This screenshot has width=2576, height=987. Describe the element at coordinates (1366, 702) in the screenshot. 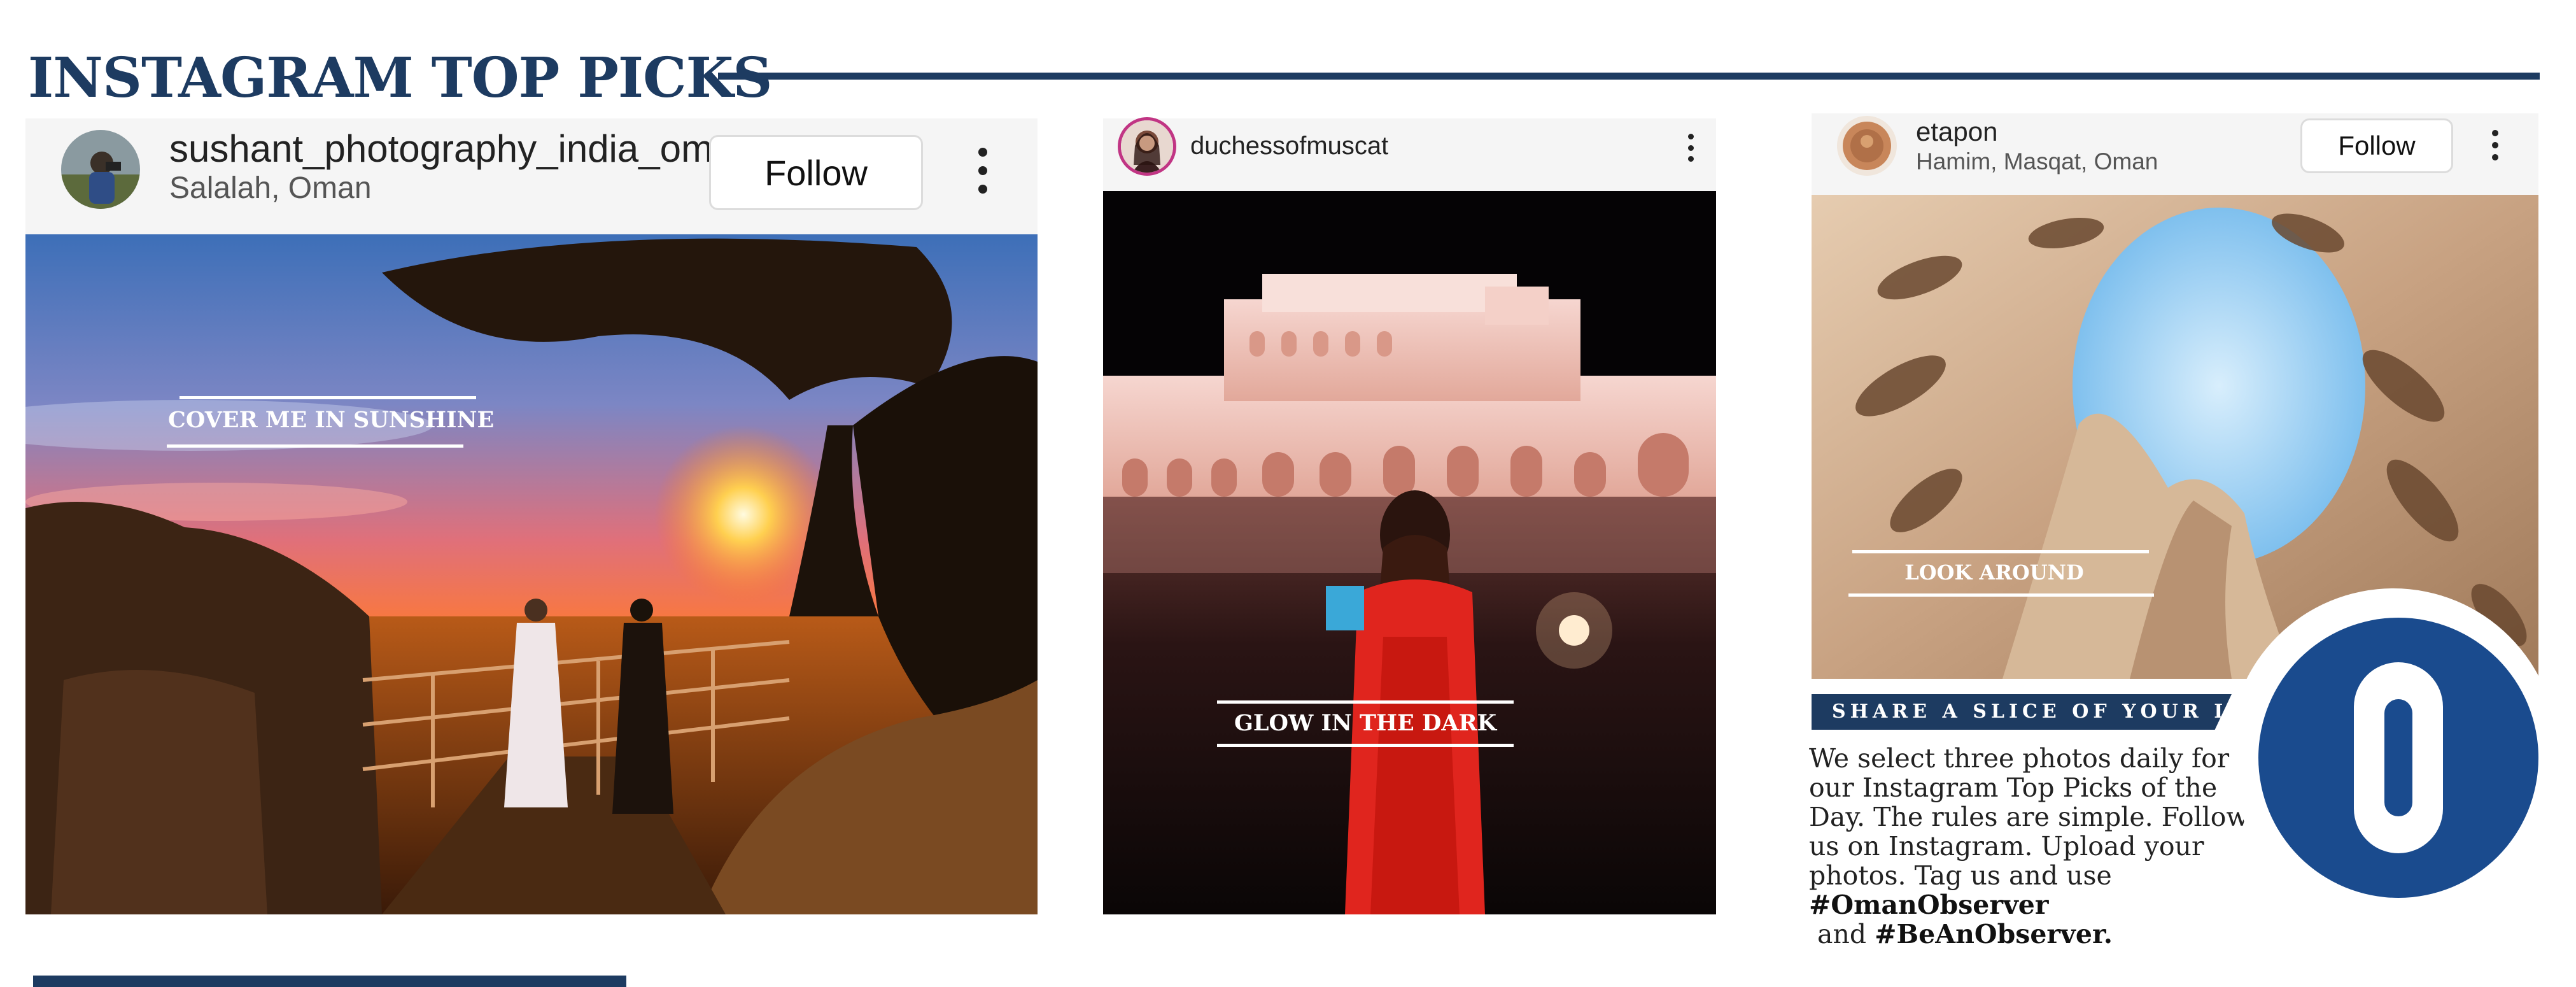

I see `post-2-caption-line-top` at that location.